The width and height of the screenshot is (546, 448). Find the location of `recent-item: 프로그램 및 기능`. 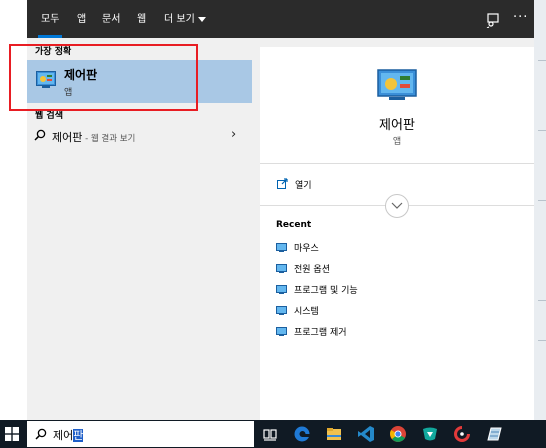

recent-item: 프로그램 및 기능 is located at coordinates (386, 290).